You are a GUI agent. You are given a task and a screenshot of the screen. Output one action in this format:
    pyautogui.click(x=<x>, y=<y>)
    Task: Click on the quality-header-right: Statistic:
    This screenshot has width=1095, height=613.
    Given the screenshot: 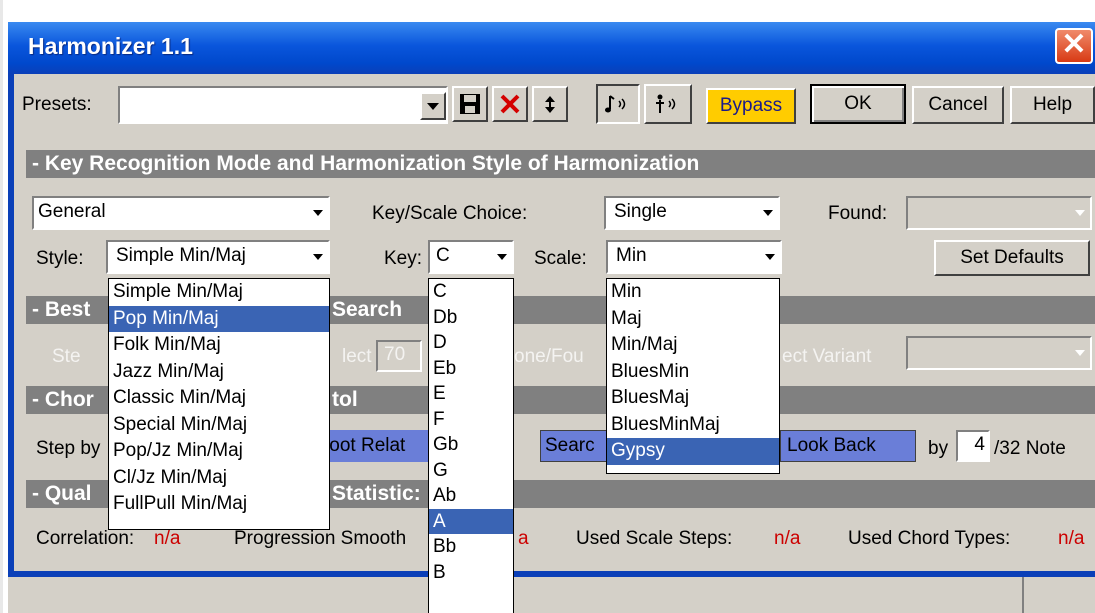 What is the action you would take?
    pyautogui.click(x=376, y=493)
    